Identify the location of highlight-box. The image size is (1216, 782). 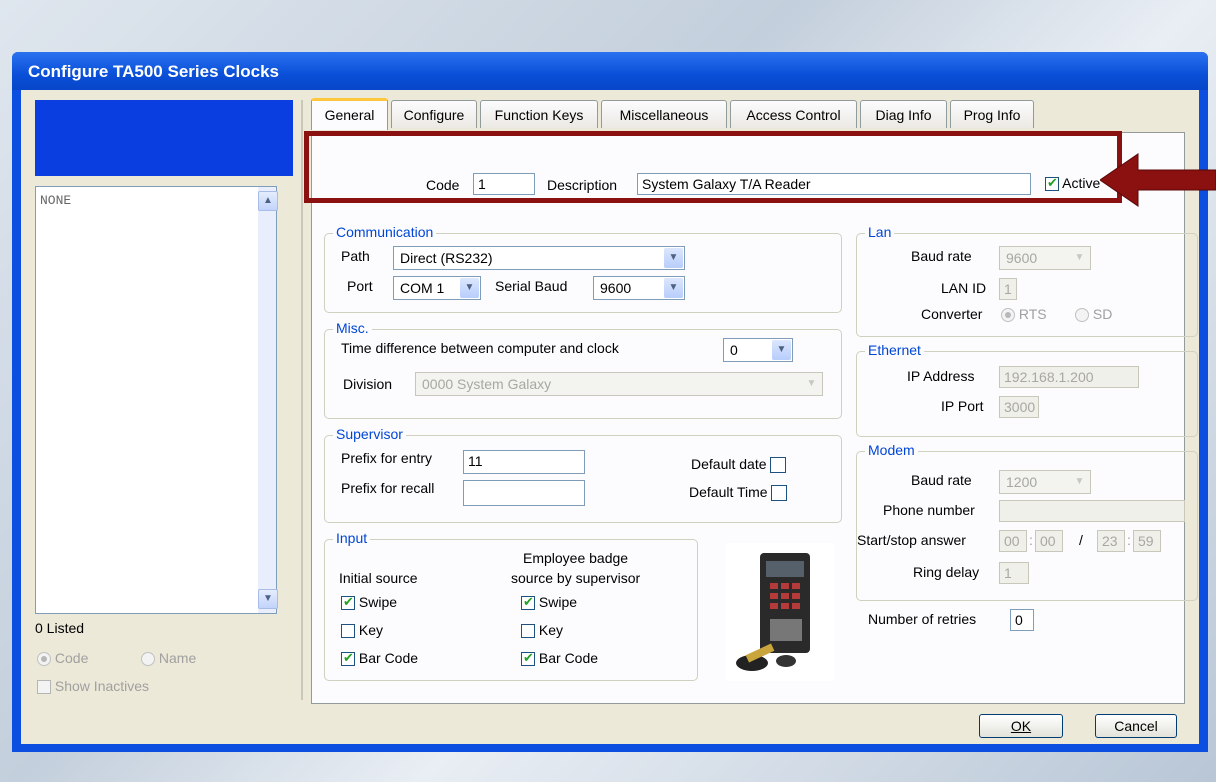
(713, 167).